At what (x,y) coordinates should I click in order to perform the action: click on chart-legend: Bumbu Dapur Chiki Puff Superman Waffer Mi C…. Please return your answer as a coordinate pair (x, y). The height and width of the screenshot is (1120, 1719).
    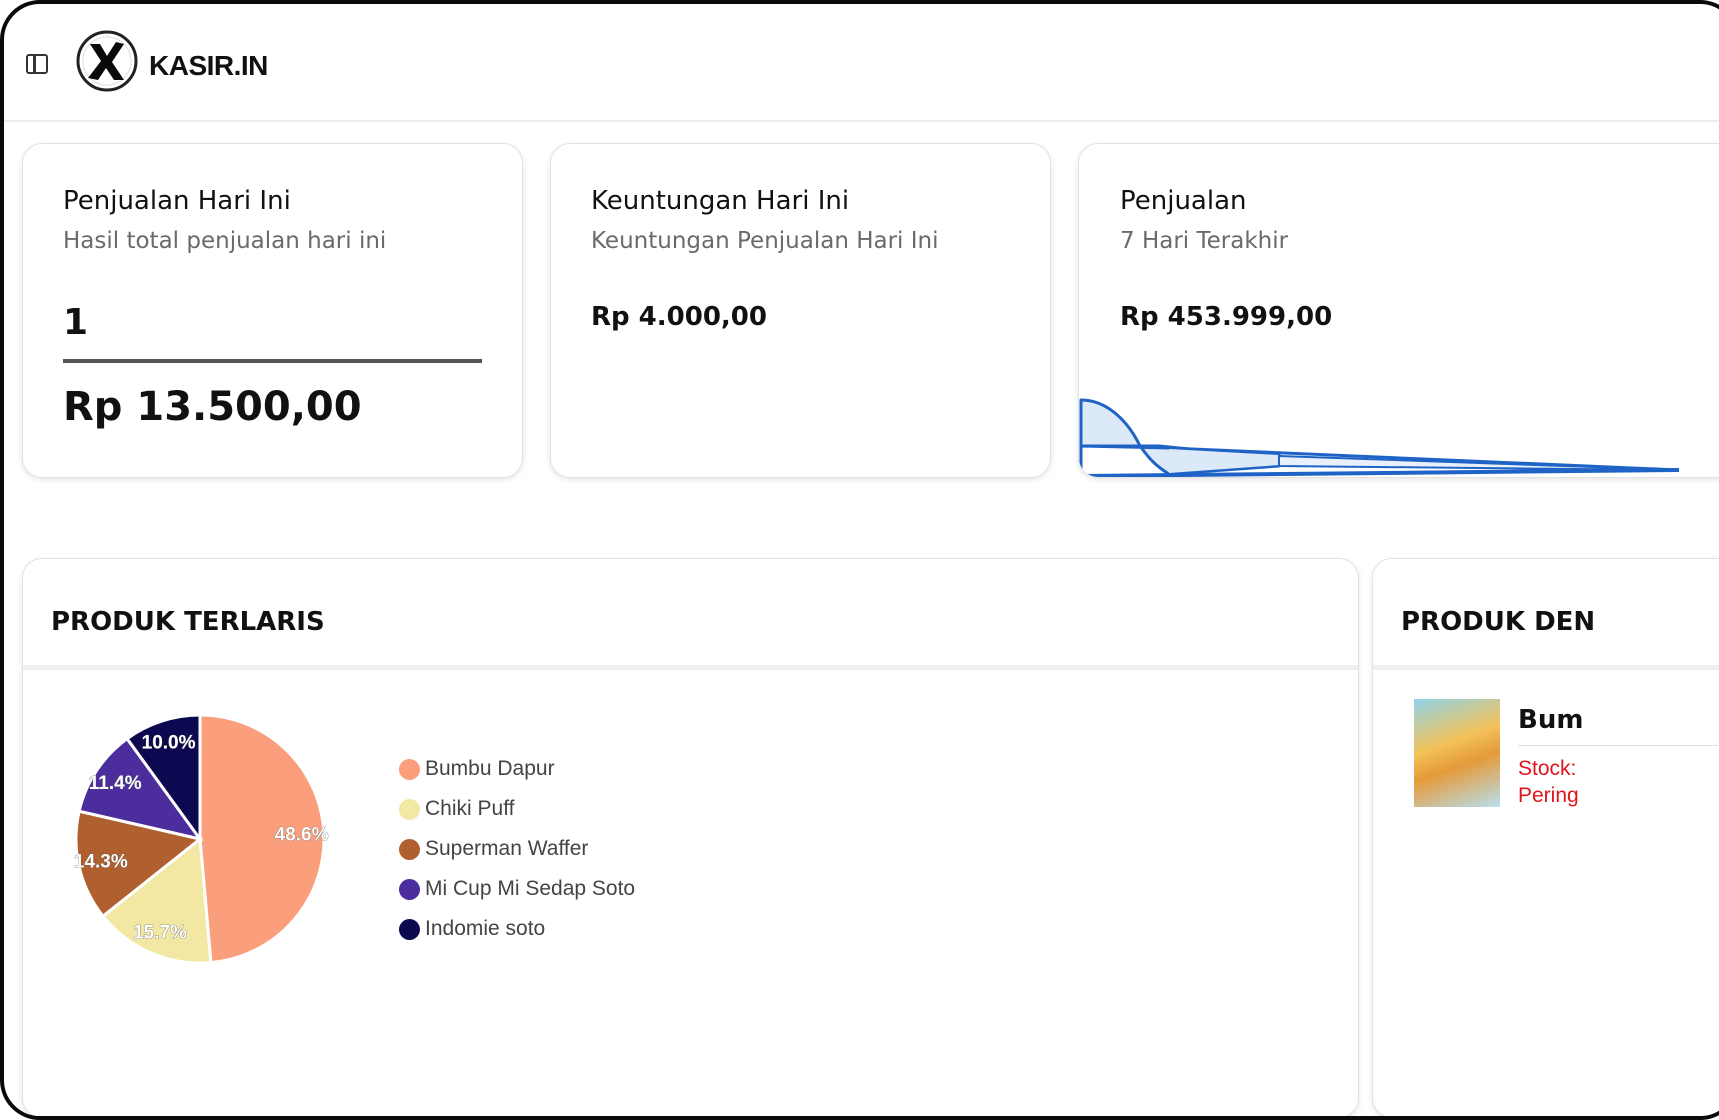
    Looking at the image, I should click on (517, 849).